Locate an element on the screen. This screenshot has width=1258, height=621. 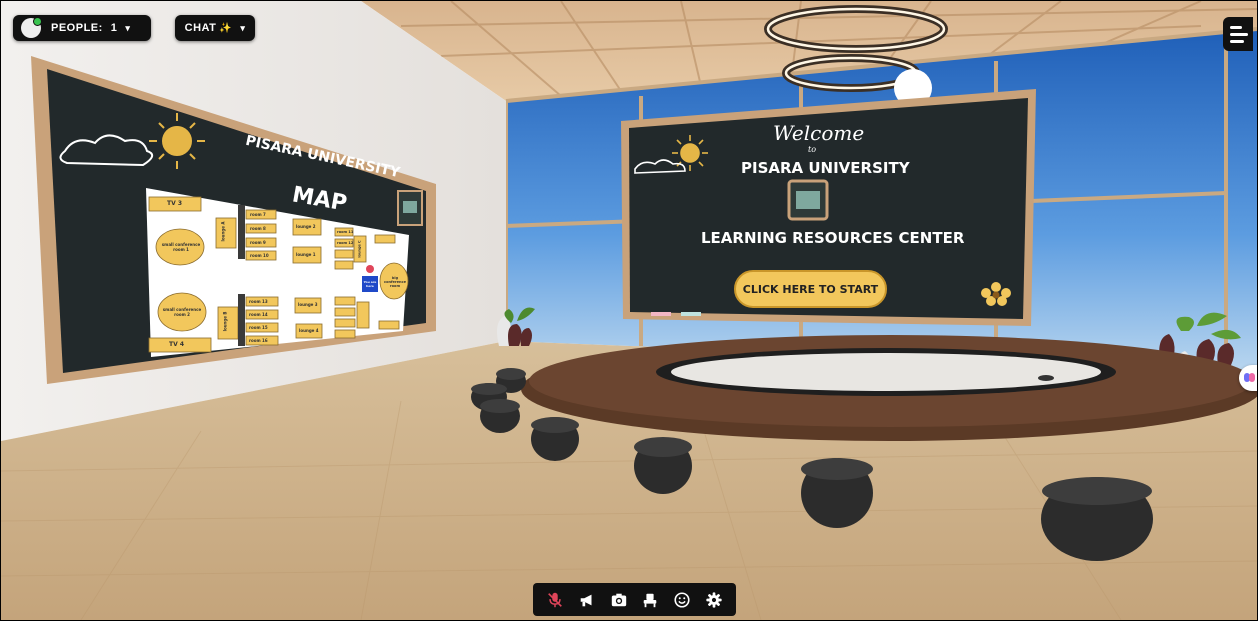
avatar-icon is located at coordinates (31, 27).